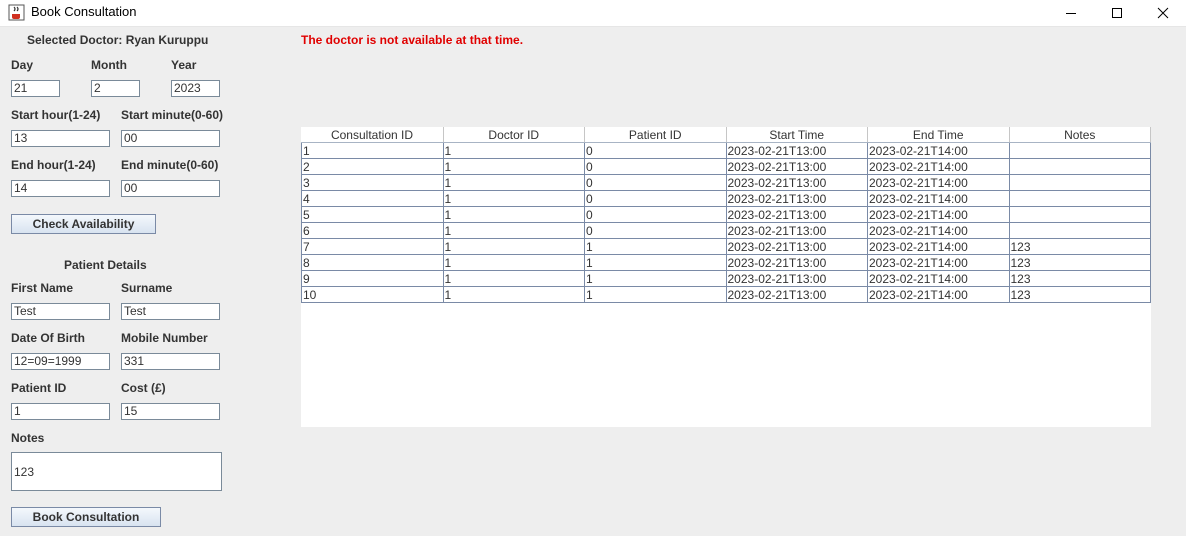 The width and height of the screenshot is (1186, 536). I want to click on patient-id-input: 1, so click(60, 411).